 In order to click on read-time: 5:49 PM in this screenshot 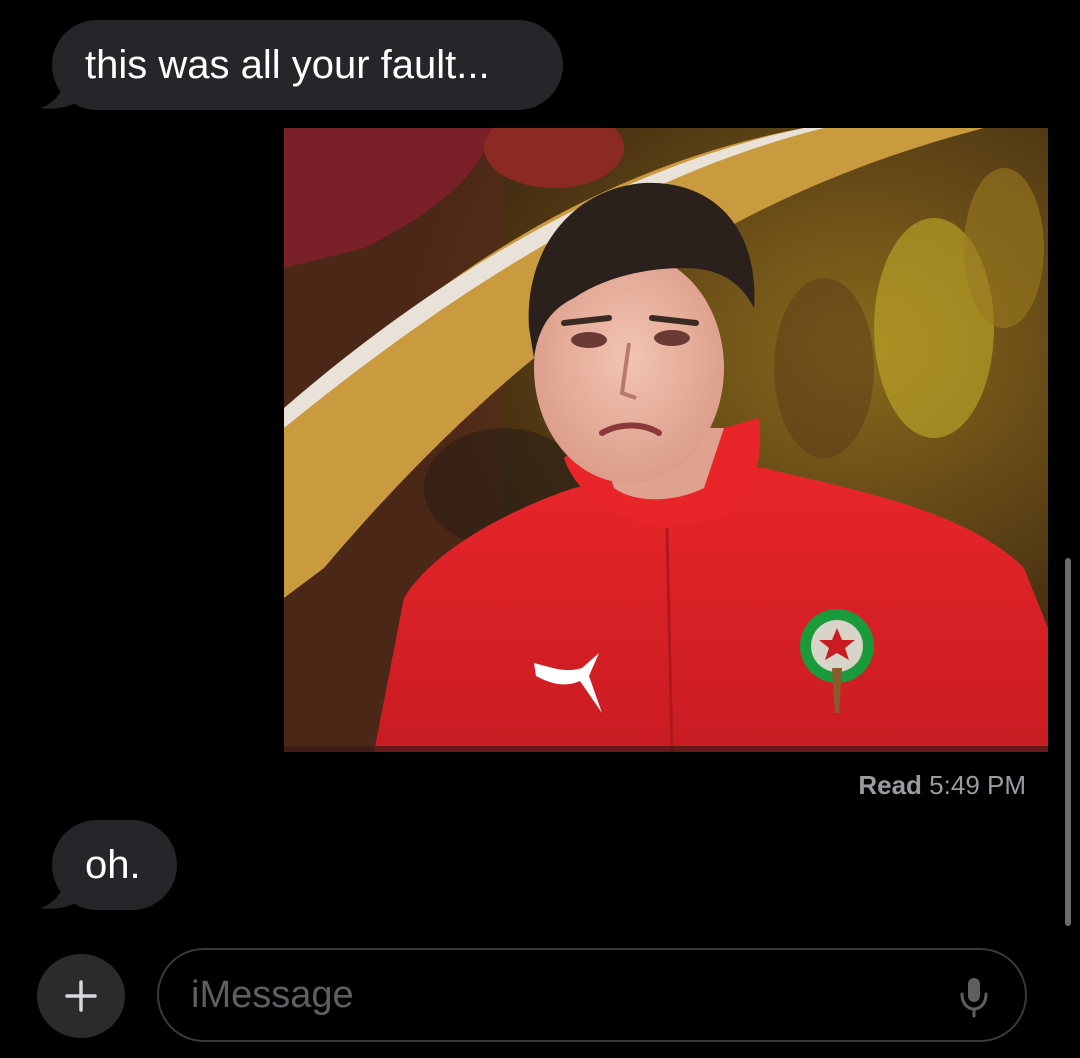, I will do `click(977, 785)`.